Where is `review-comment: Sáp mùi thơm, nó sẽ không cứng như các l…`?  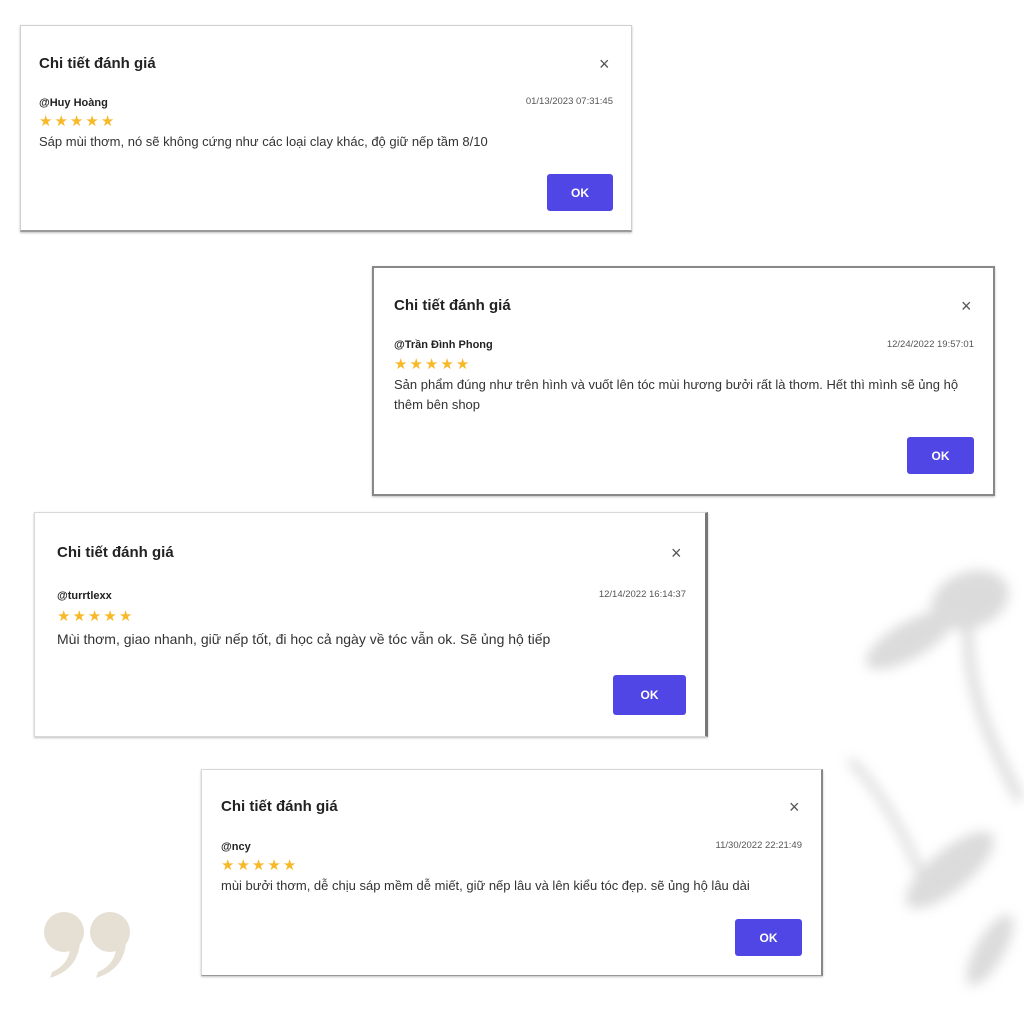 review-comment: Sáp mùi thơm, nó sẽ không cứng như các l… is located at coordinates (263, 141).